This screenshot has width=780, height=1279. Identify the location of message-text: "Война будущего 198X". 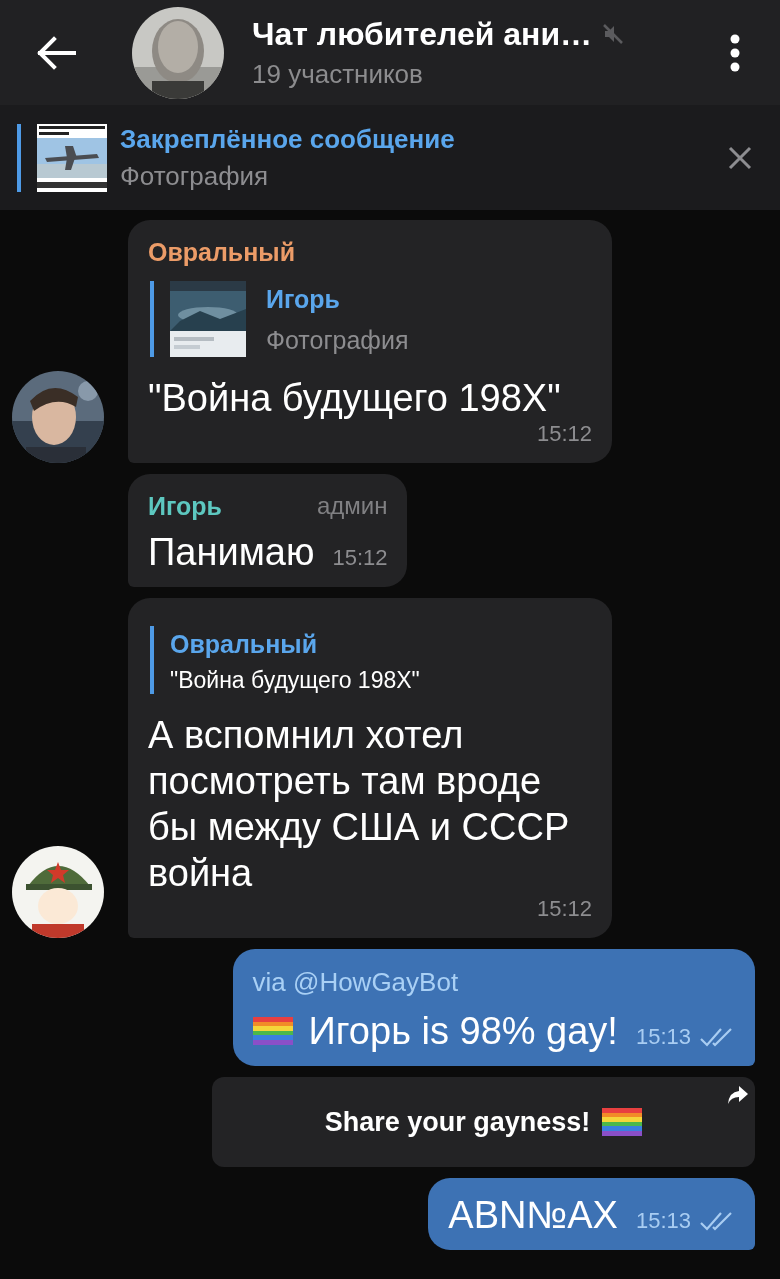
(354, 398).